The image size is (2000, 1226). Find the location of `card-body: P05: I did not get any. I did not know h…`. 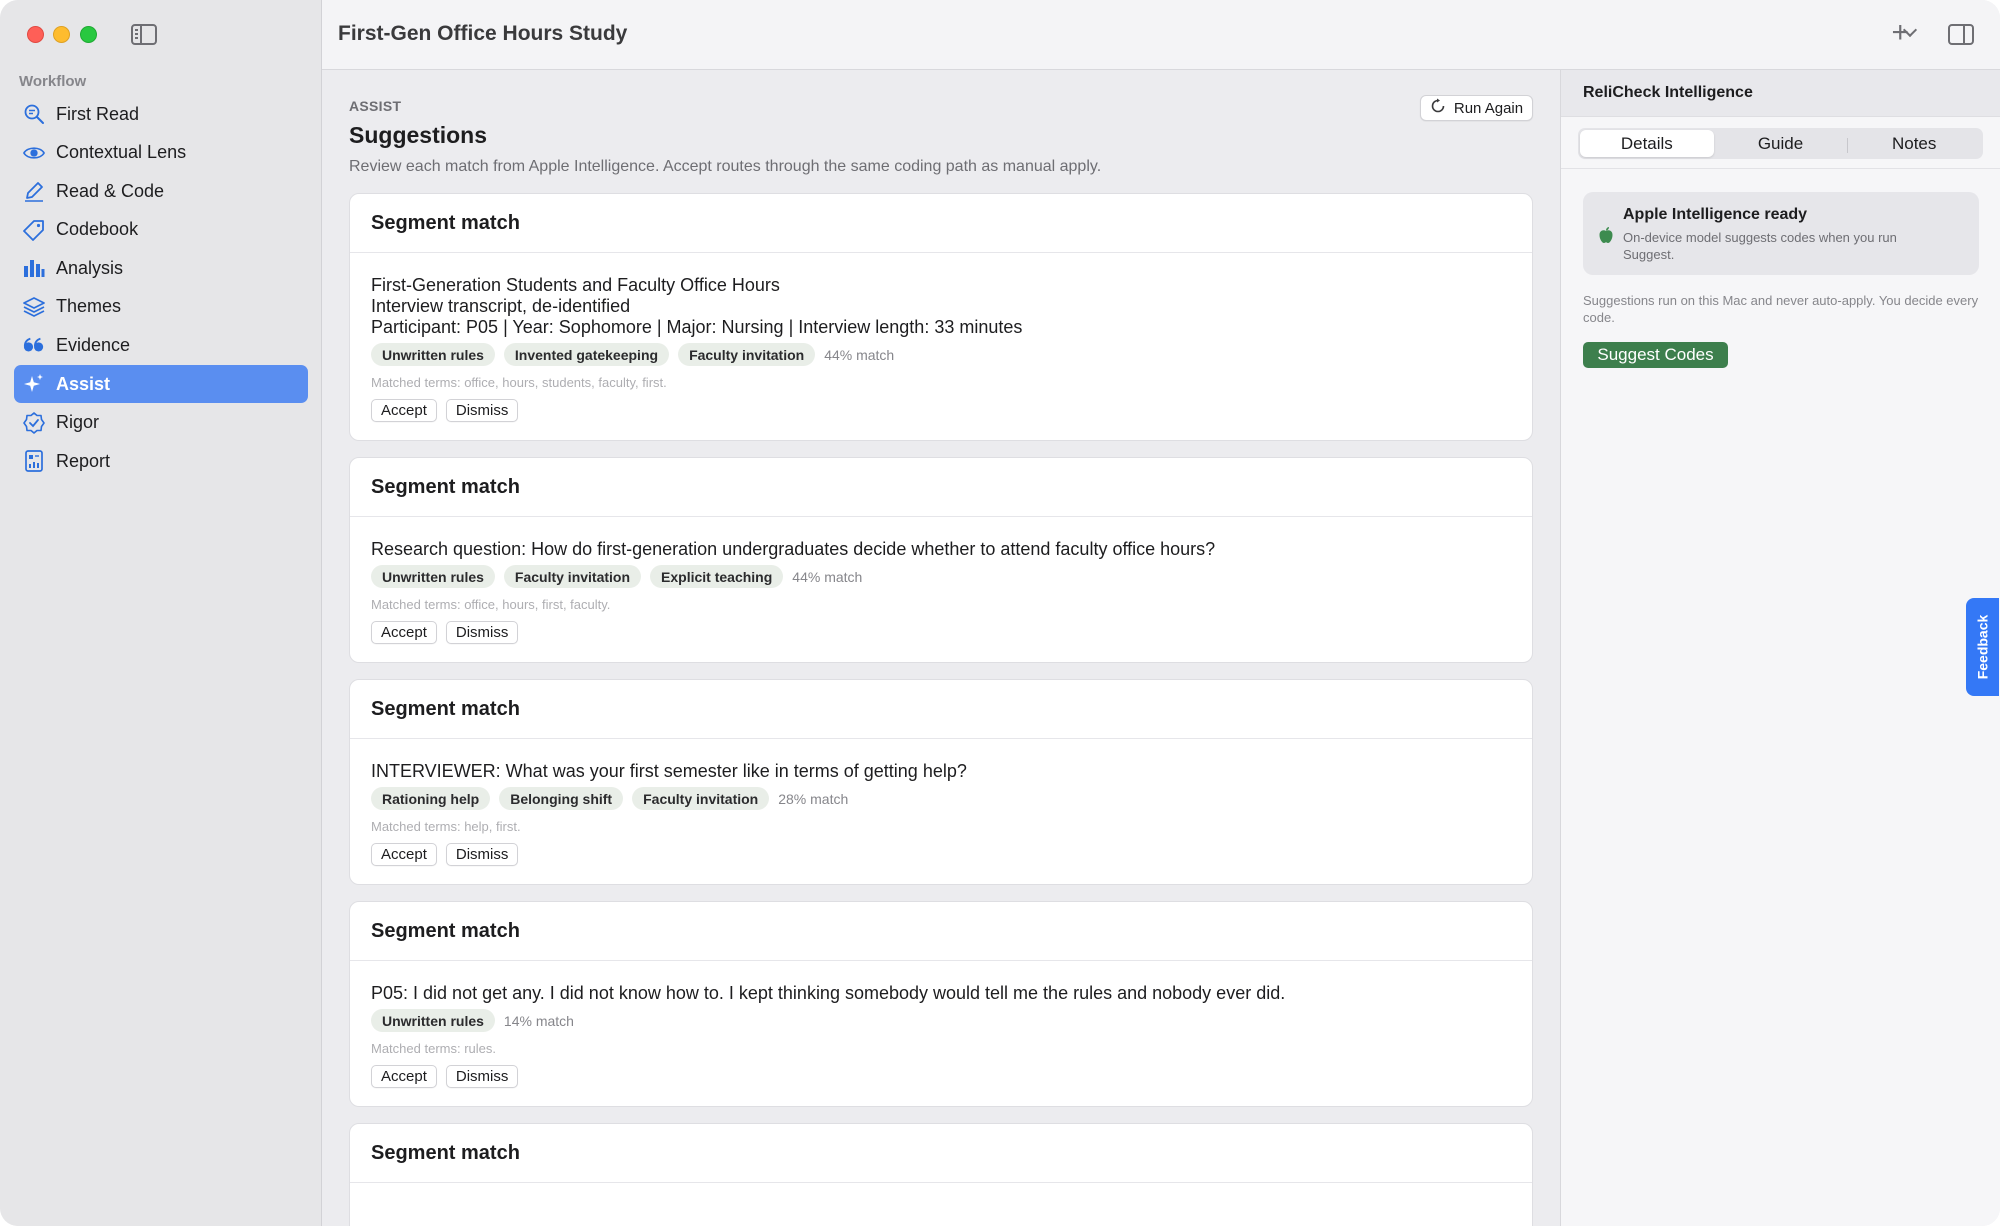

card-body: P05: I did not get any. I did not know h… is located at coordinates (941, 1033).